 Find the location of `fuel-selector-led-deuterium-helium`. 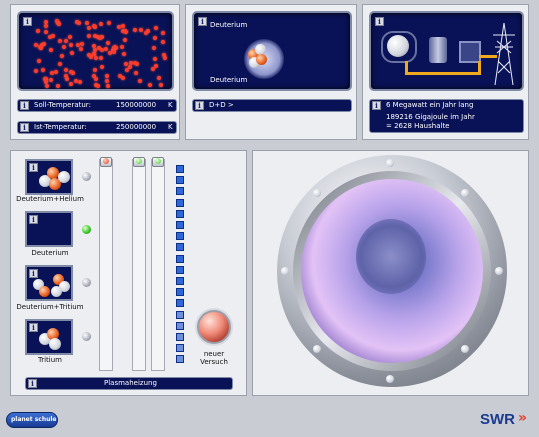

fuel-selector-led-deuterium-helium is located at coordinates (86, 176).